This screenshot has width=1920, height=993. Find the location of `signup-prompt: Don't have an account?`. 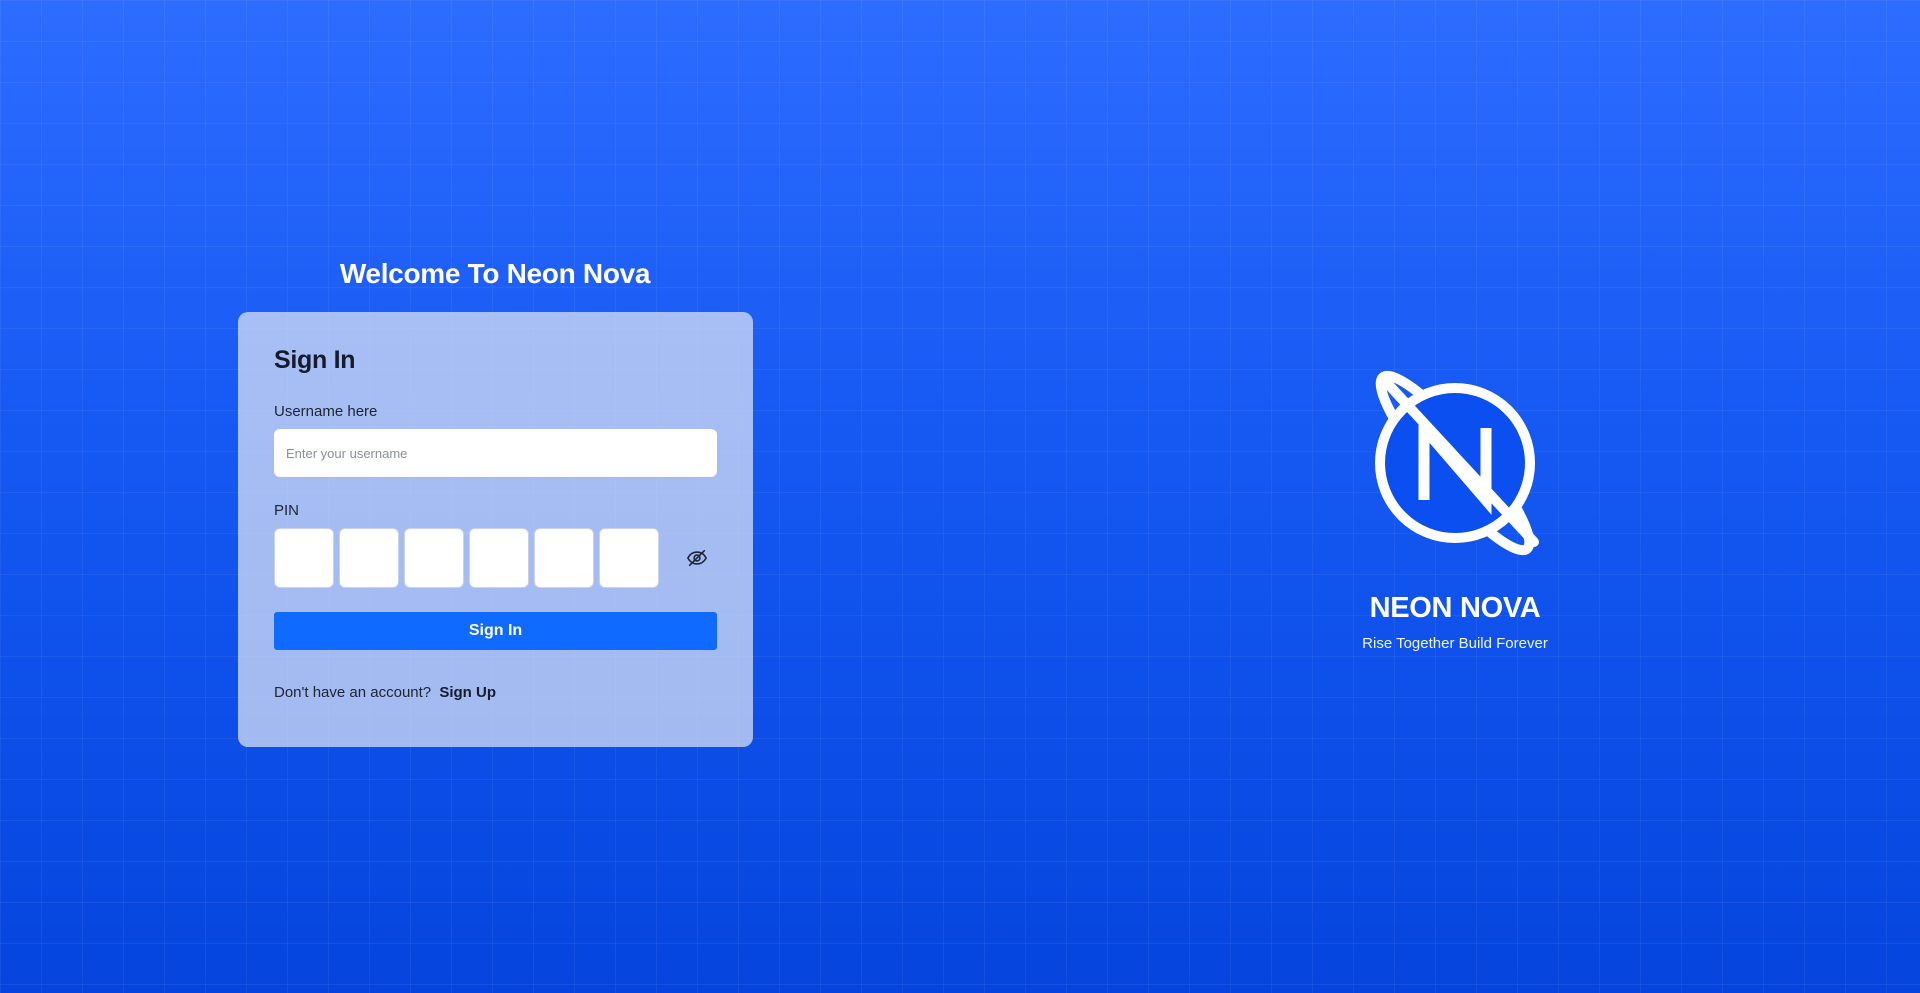

signup-prompt: Don't have an account? is located at coordinates (353, 692).